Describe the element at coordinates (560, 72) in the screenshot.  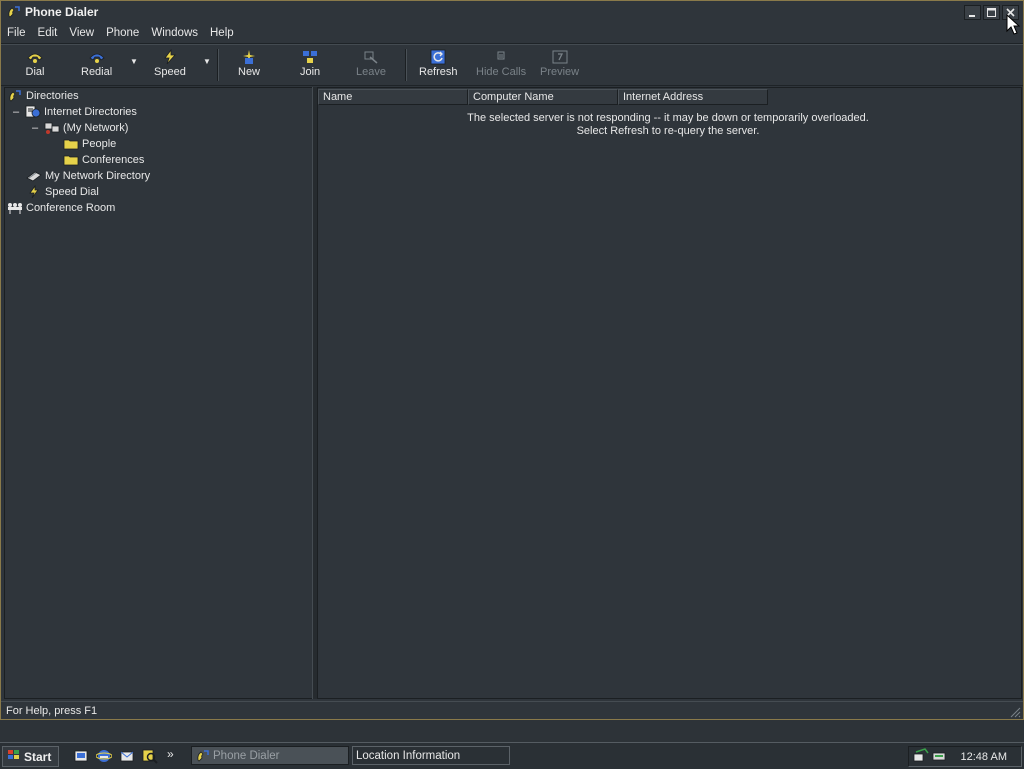
I see `preview-label: Preview` at that location.